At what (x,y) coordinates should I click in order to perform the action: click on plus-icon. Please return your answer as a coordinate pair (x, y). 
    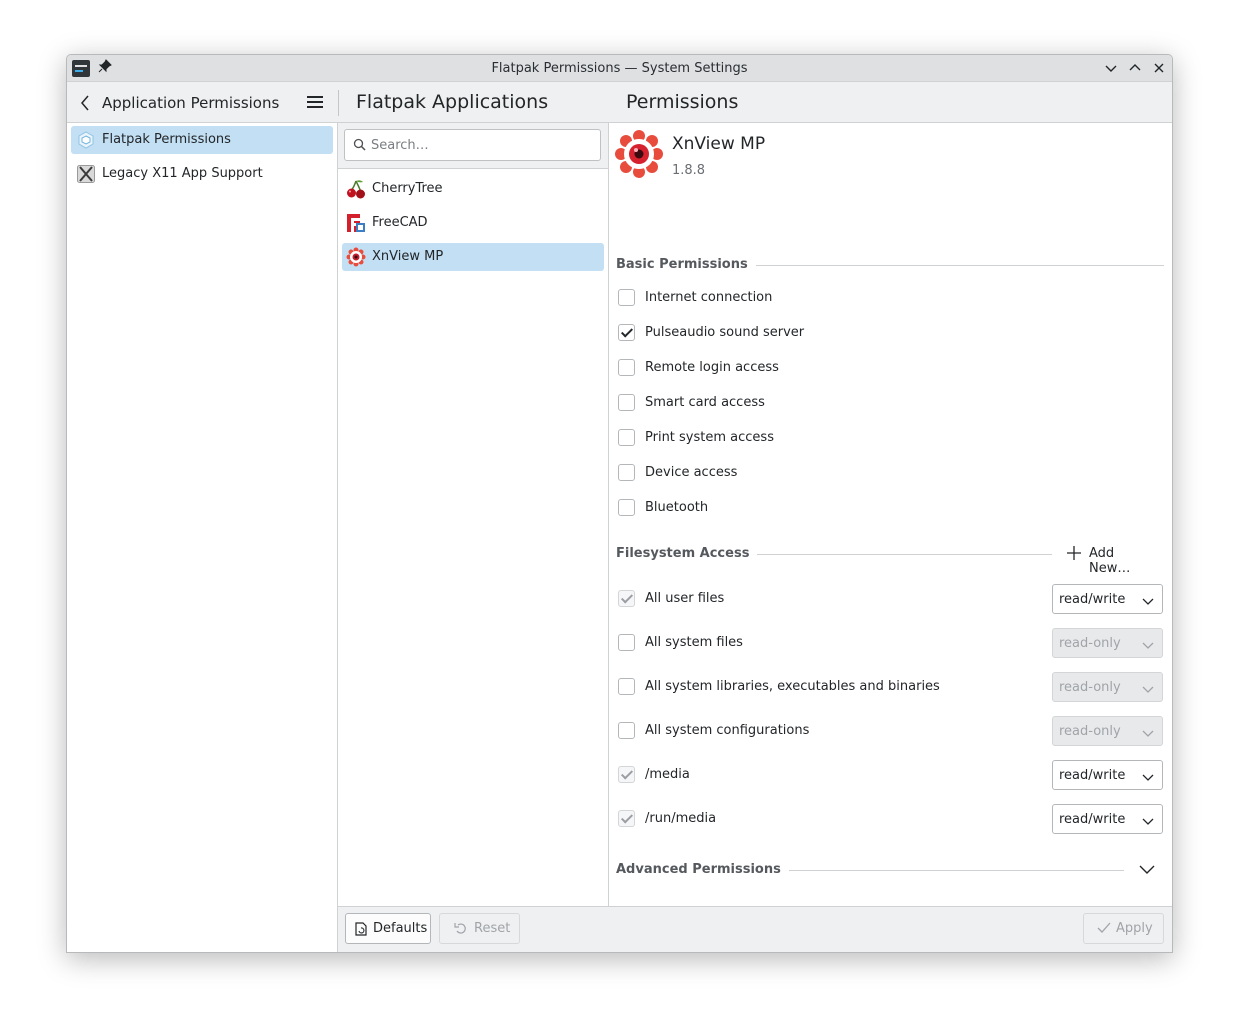
    Looking at the image, I should click on (1074, 554).